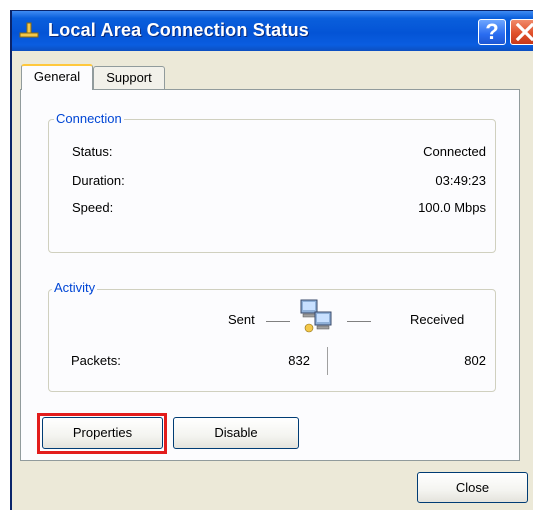 The image size is (533, 510). What do you see at coordinates (299, 360) in the screenshot?
I see `packets-sent-value: 832` at bounding box center [299, 360].